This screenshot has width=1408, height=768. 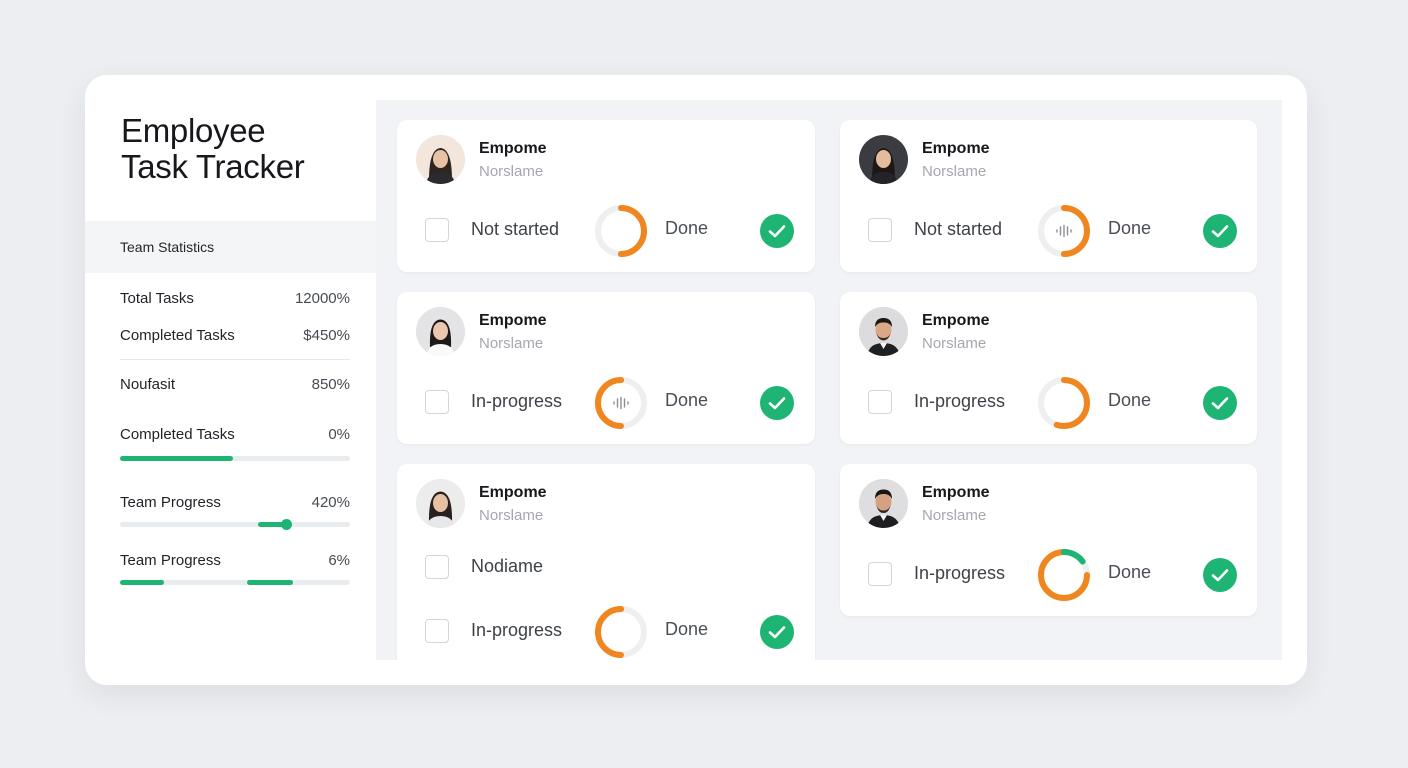 What do you see at coordinates (606, 569) in the screenshot?
I see `task-row: Nodiame` at bounding box center [606, 569].